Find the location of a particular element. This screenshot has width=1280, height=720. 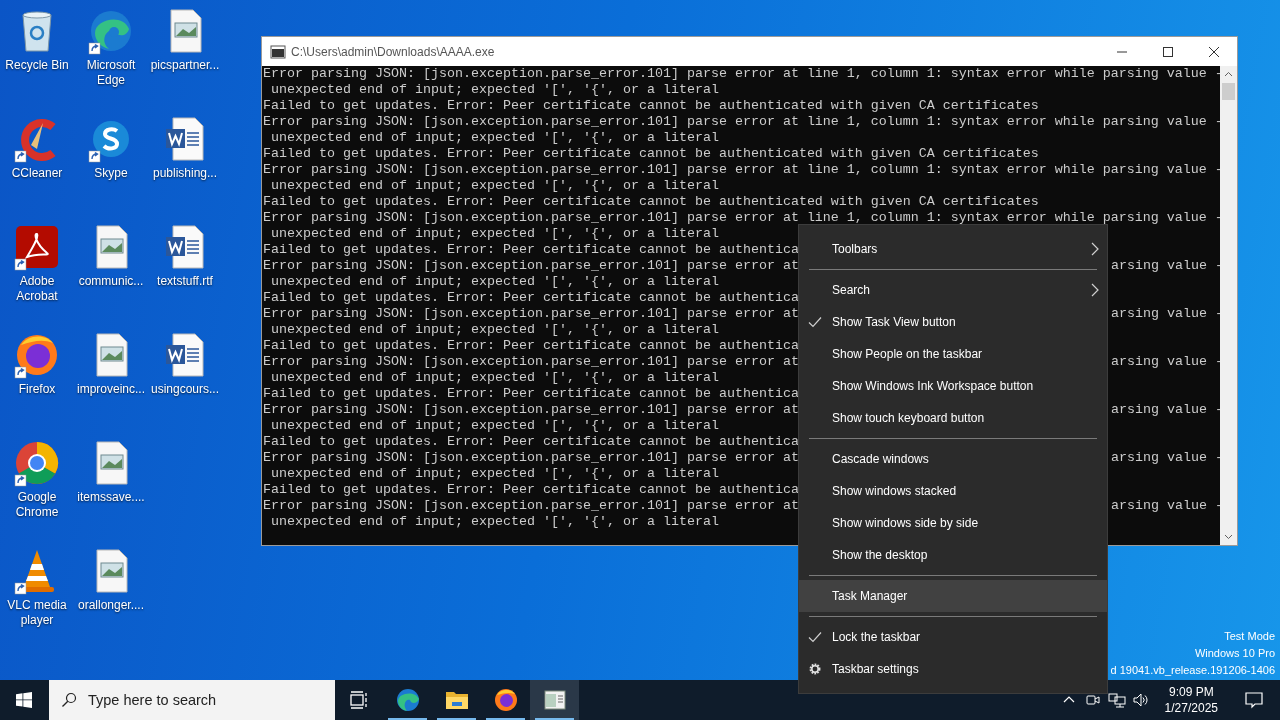

icon-label: Adobe Acrobat is located at coordinates (37, 289).